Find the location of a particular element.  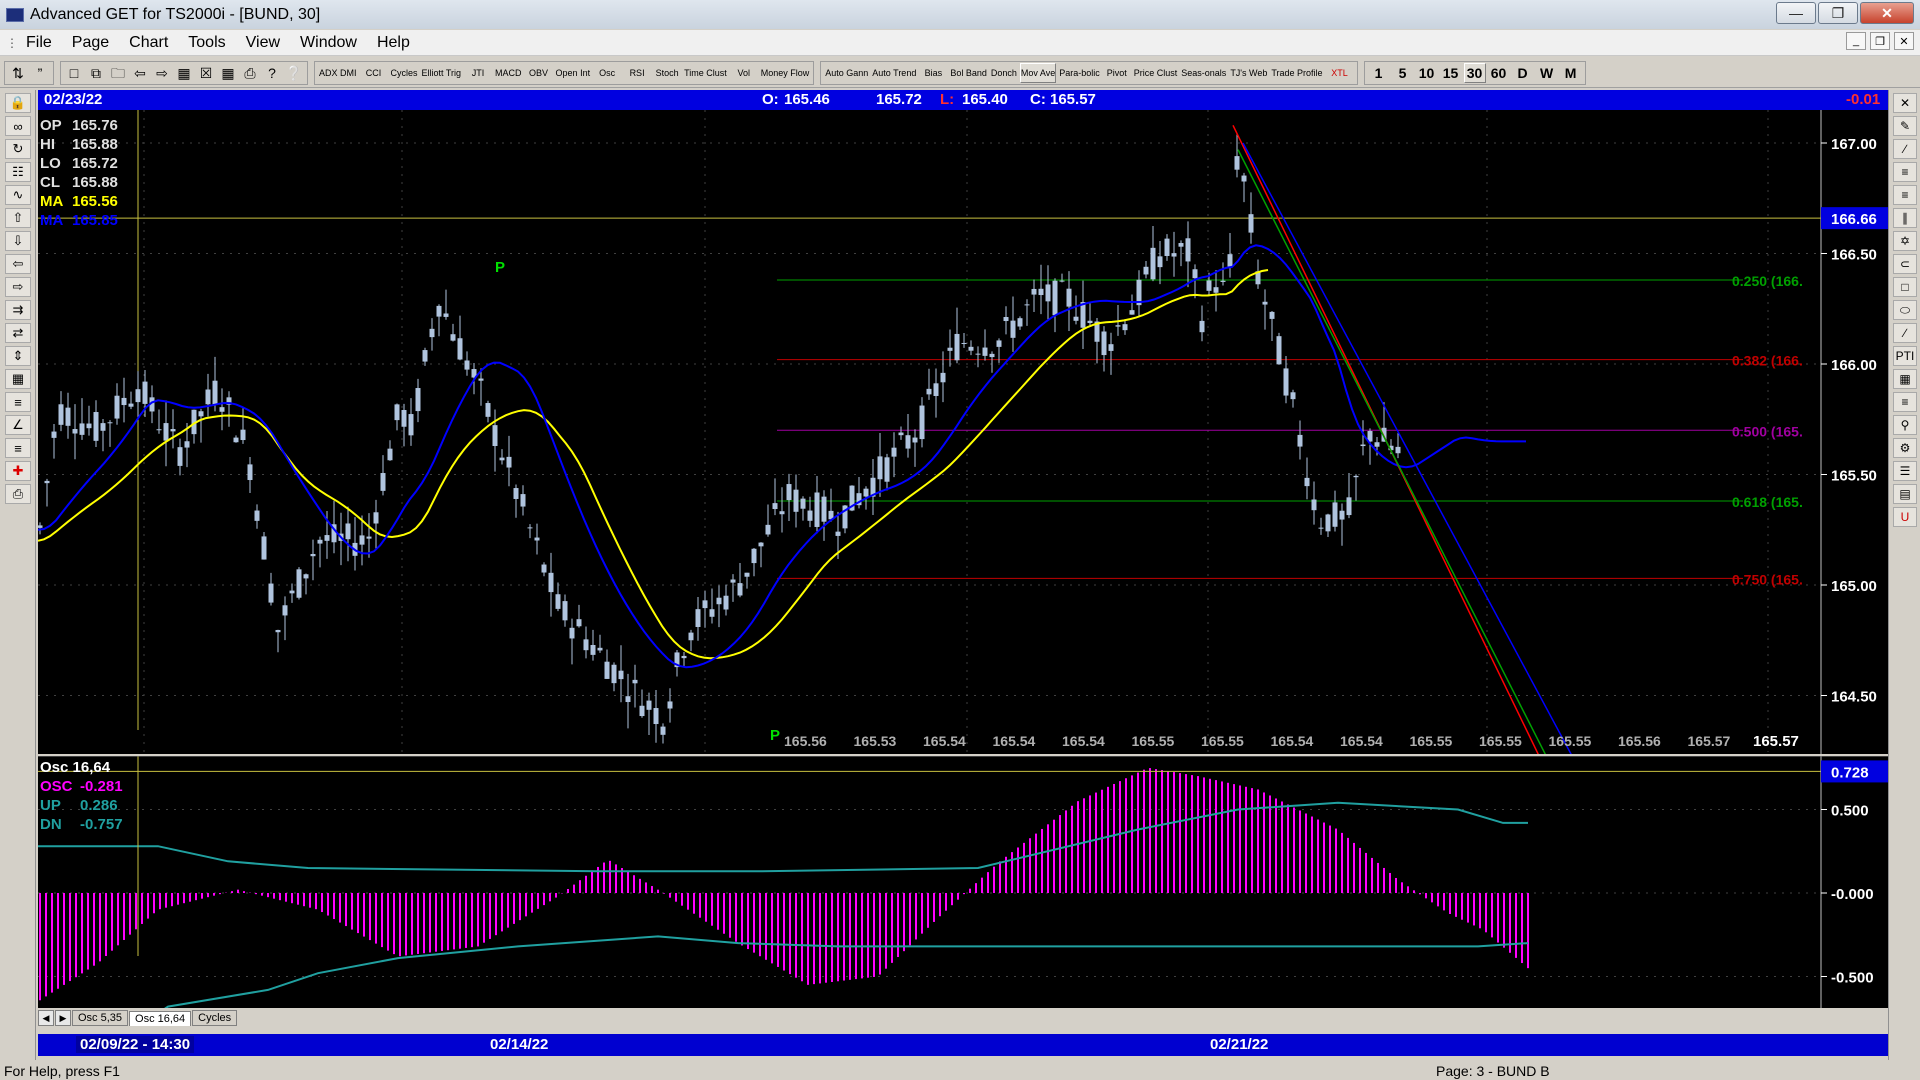

print-chart-icon: ⎙ is located at coordinates (18, 494).